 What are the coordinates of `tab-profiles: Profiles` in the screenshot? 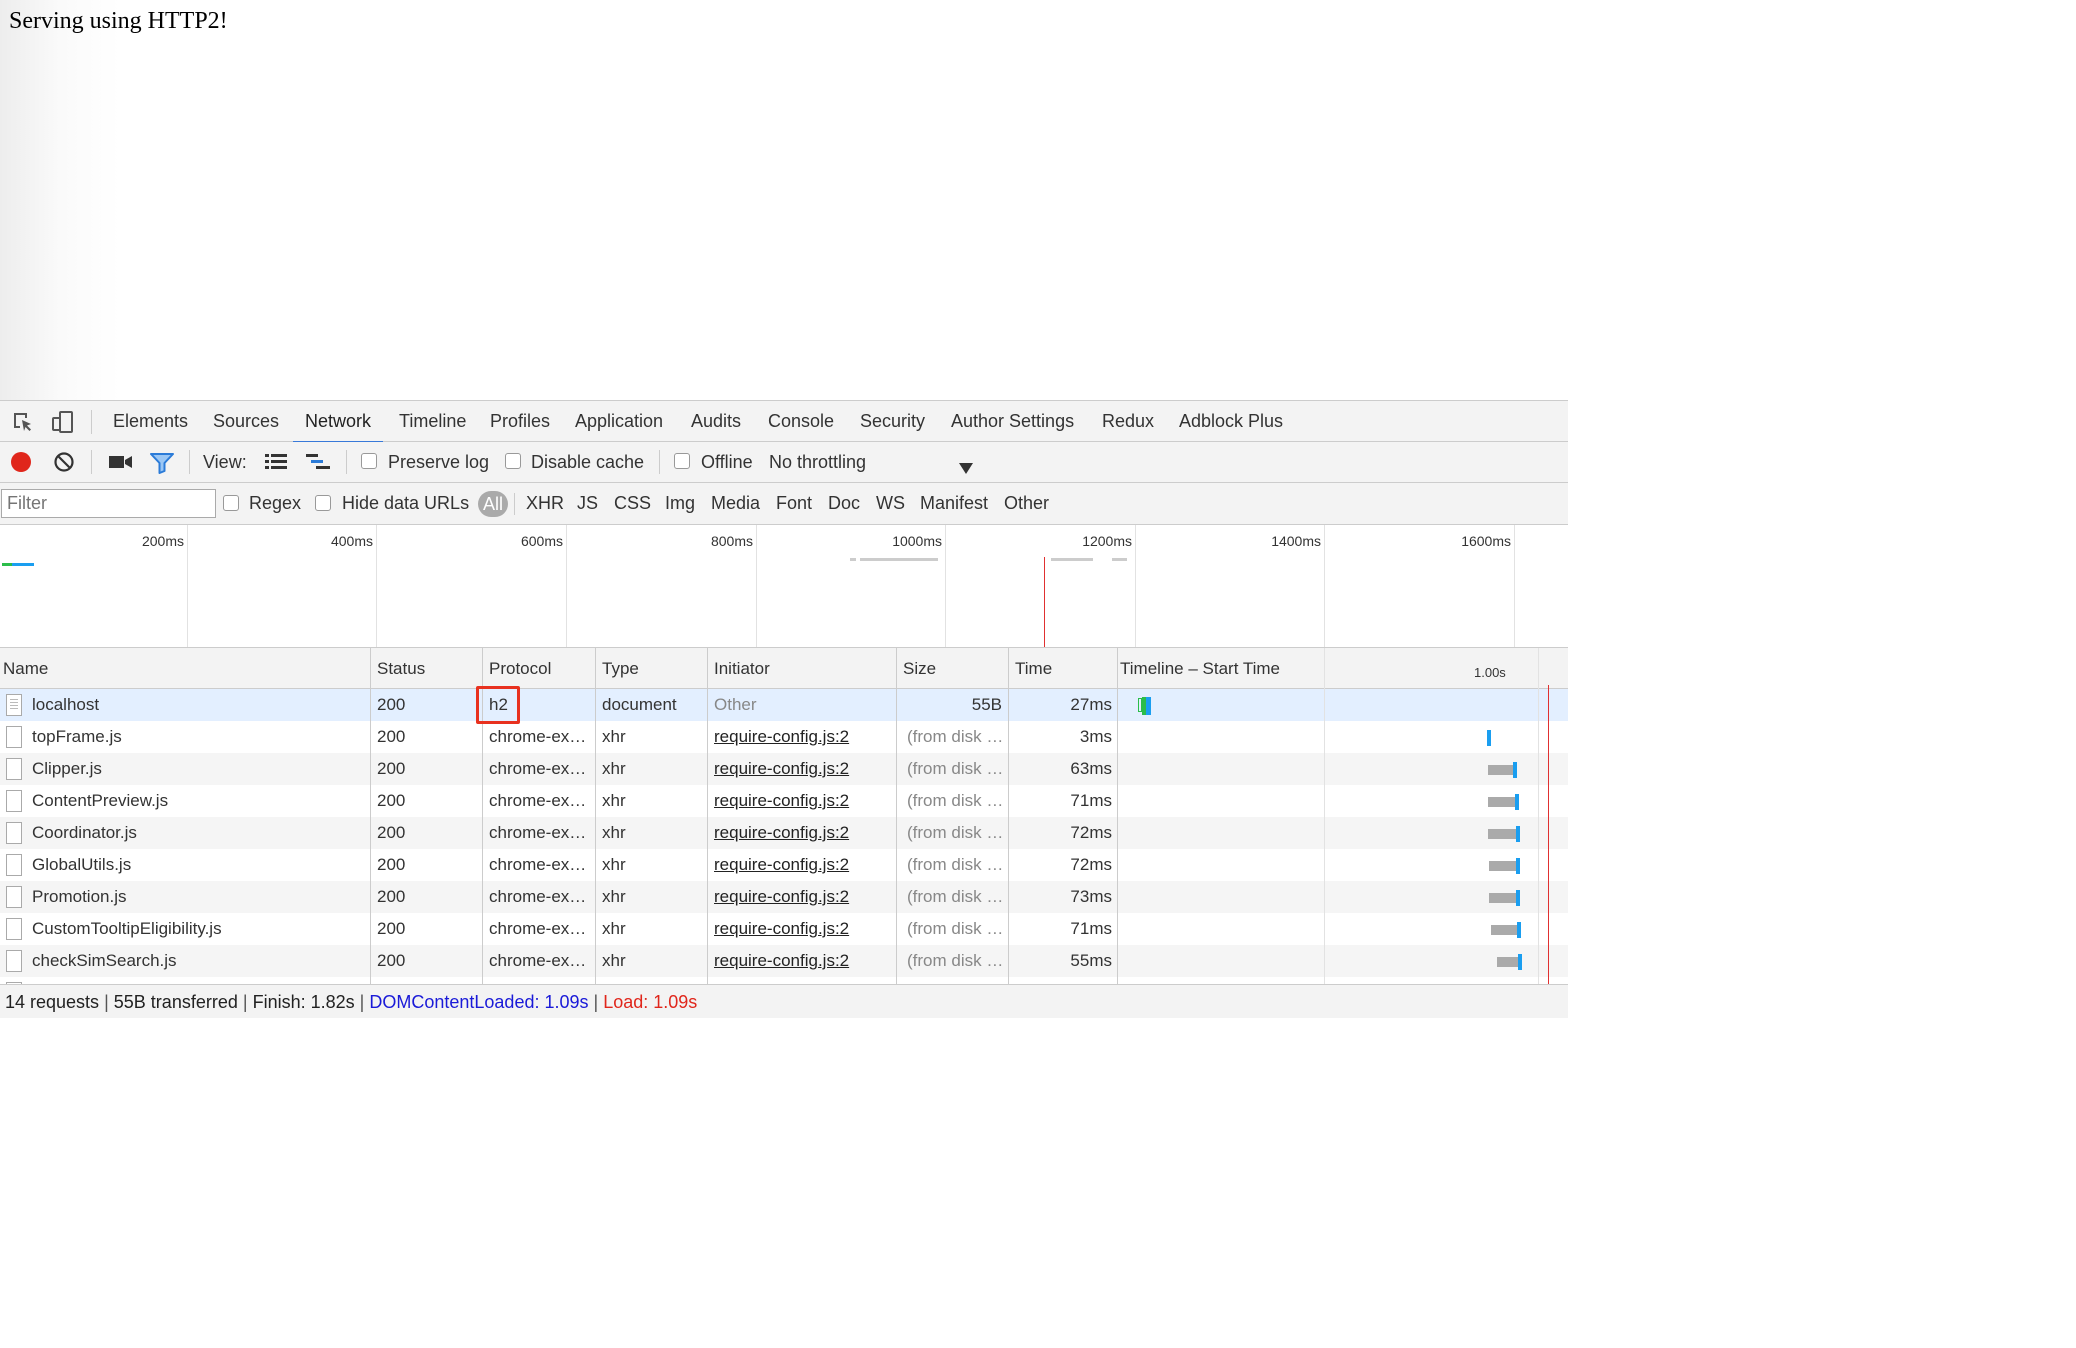 It's located at (520, 421).